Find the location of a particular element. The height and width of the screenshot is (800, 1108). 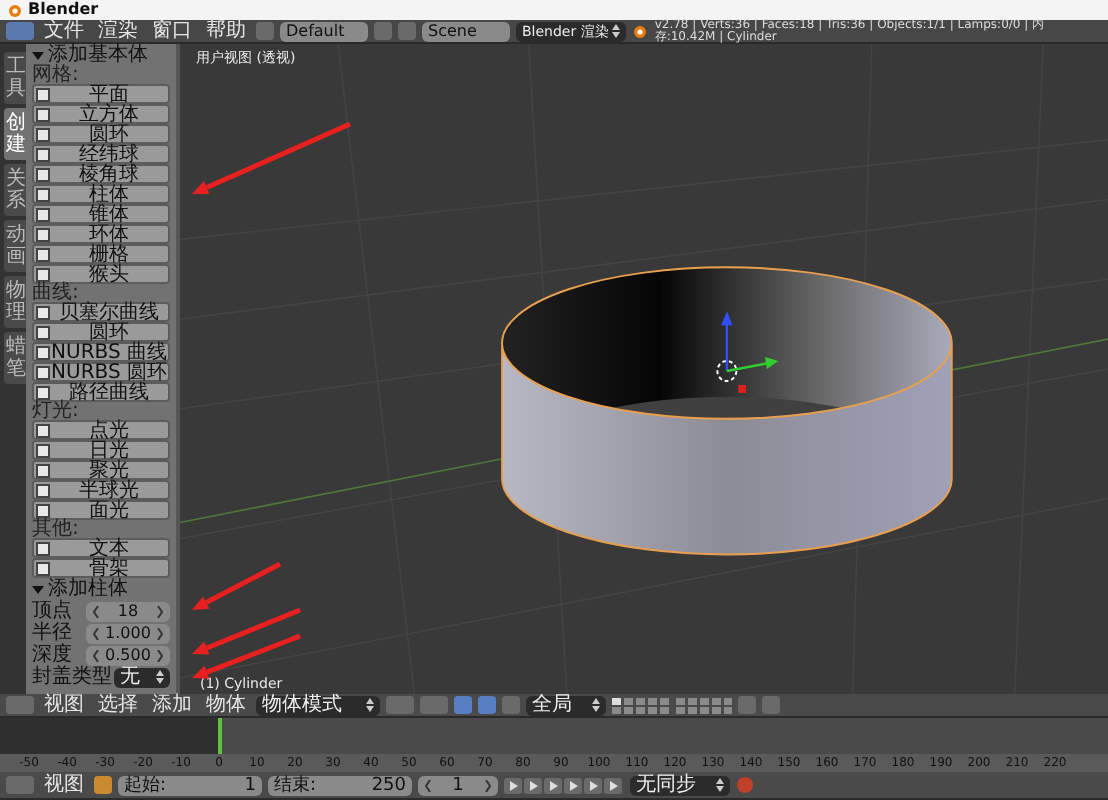

menu-item: 选择 is located at coordinates (118, 705).